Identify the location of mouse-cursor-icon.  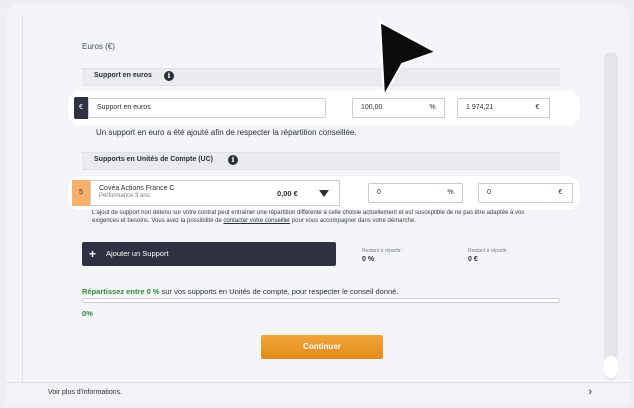
(408, 59).